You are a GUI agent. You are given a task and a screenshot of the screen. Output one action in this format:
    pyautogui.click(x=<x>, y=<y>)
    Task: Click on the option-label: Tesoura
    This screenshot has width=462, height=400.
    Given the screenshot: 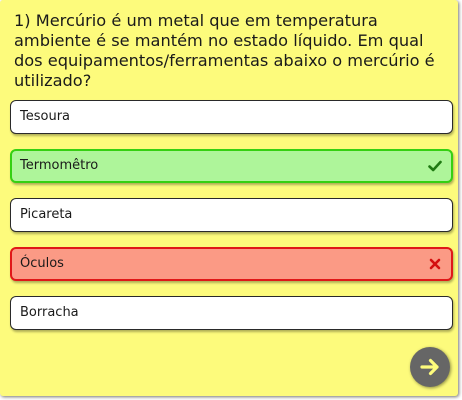 What is the action you would take?
    pyautogui.click(x=45, y=116)
    